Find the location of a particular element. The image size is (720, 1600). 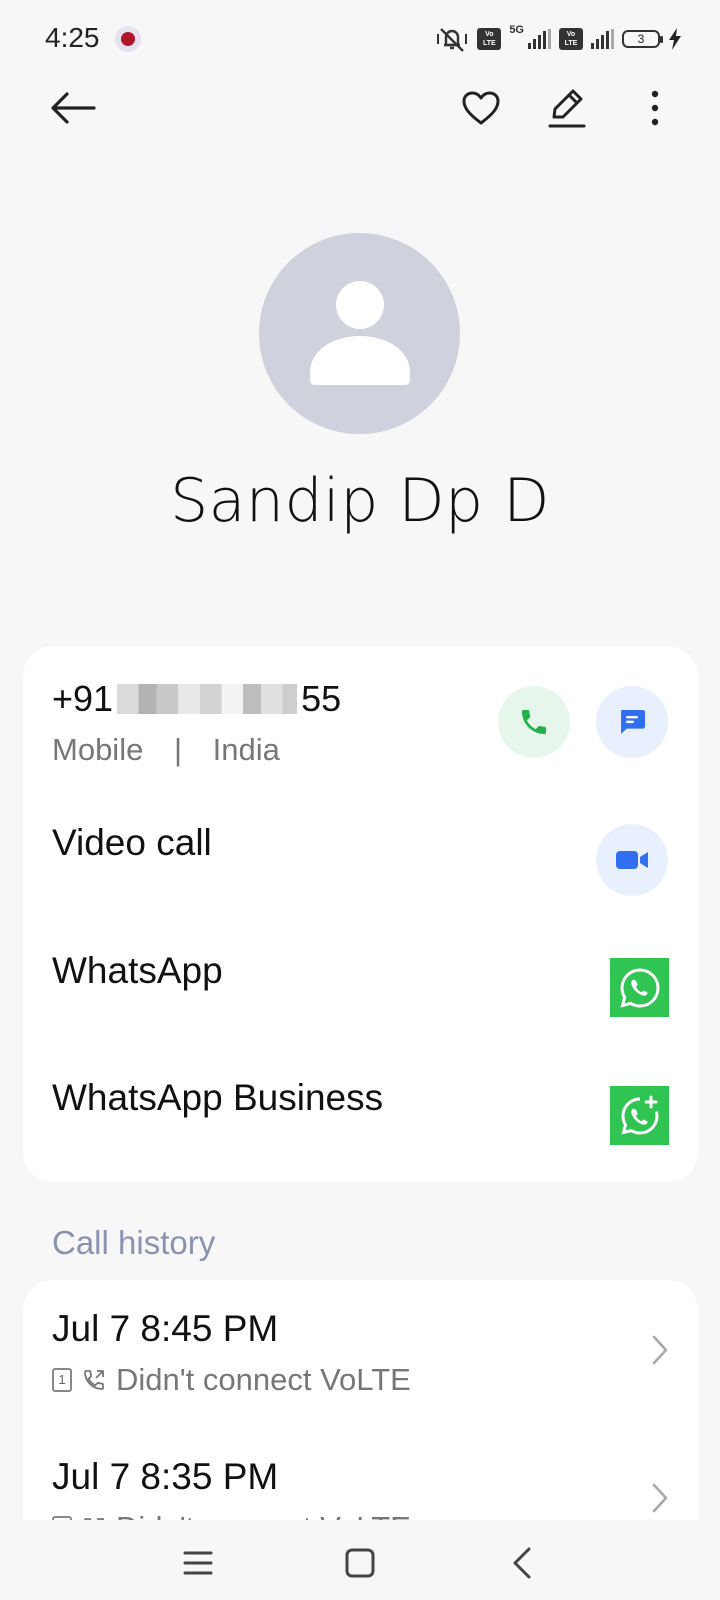

person-icon is located at coordinates (360, 333).